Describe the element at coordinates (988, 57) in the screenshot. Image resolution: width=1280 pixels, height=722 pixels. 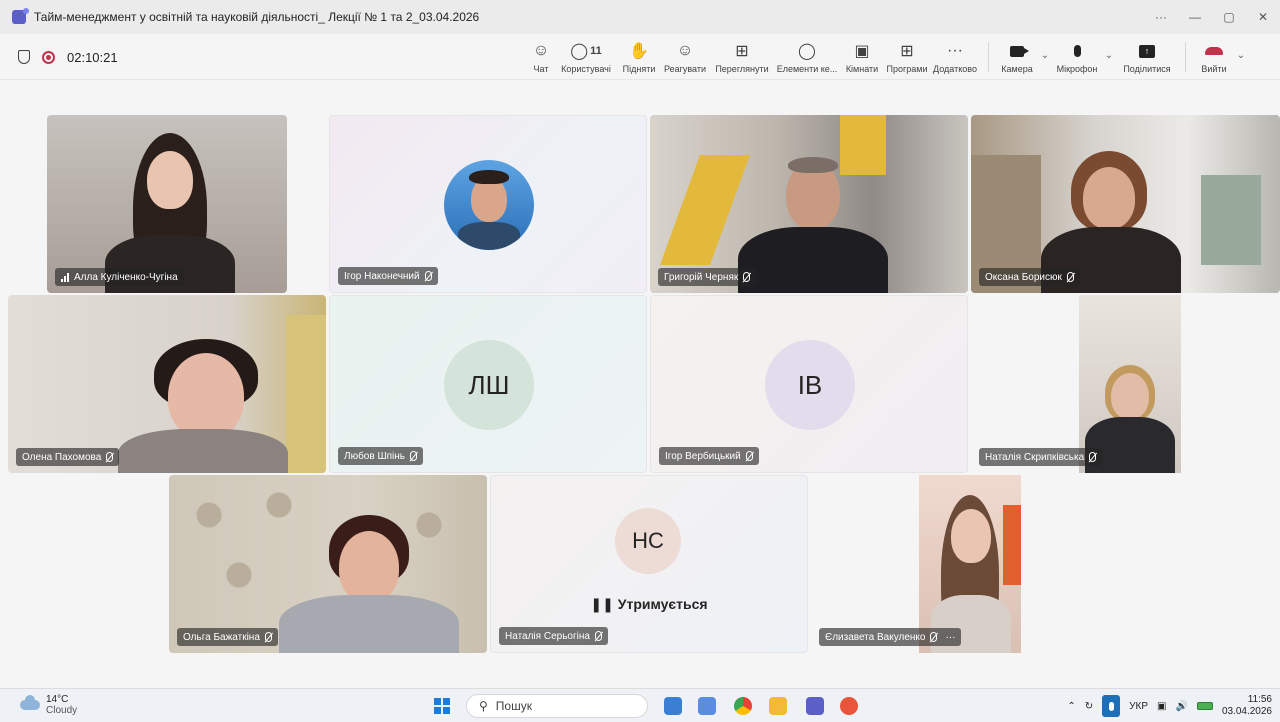
I see `toolbar-divider` at that location.